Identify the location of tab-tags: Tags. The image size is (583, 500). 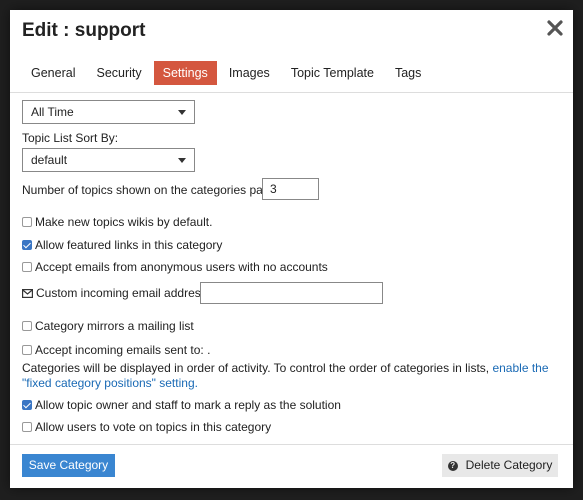
(408, 73).